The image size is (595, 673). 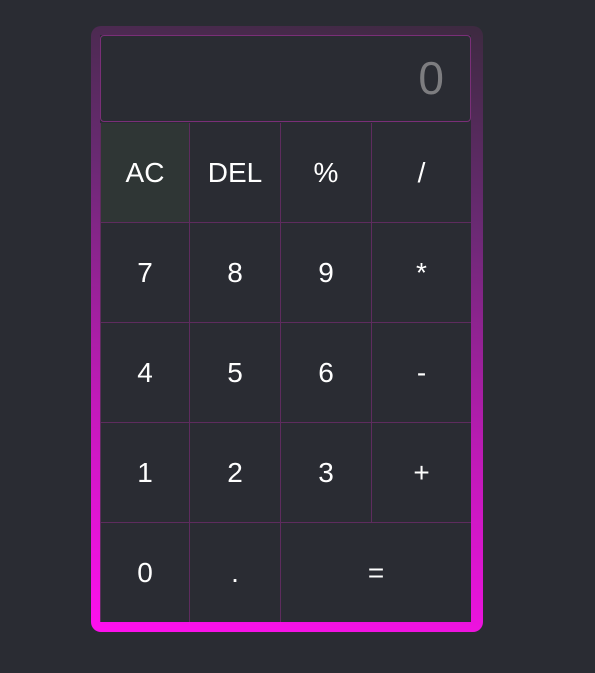 I want to click on divide-button: /, so click(x=421, y=173).